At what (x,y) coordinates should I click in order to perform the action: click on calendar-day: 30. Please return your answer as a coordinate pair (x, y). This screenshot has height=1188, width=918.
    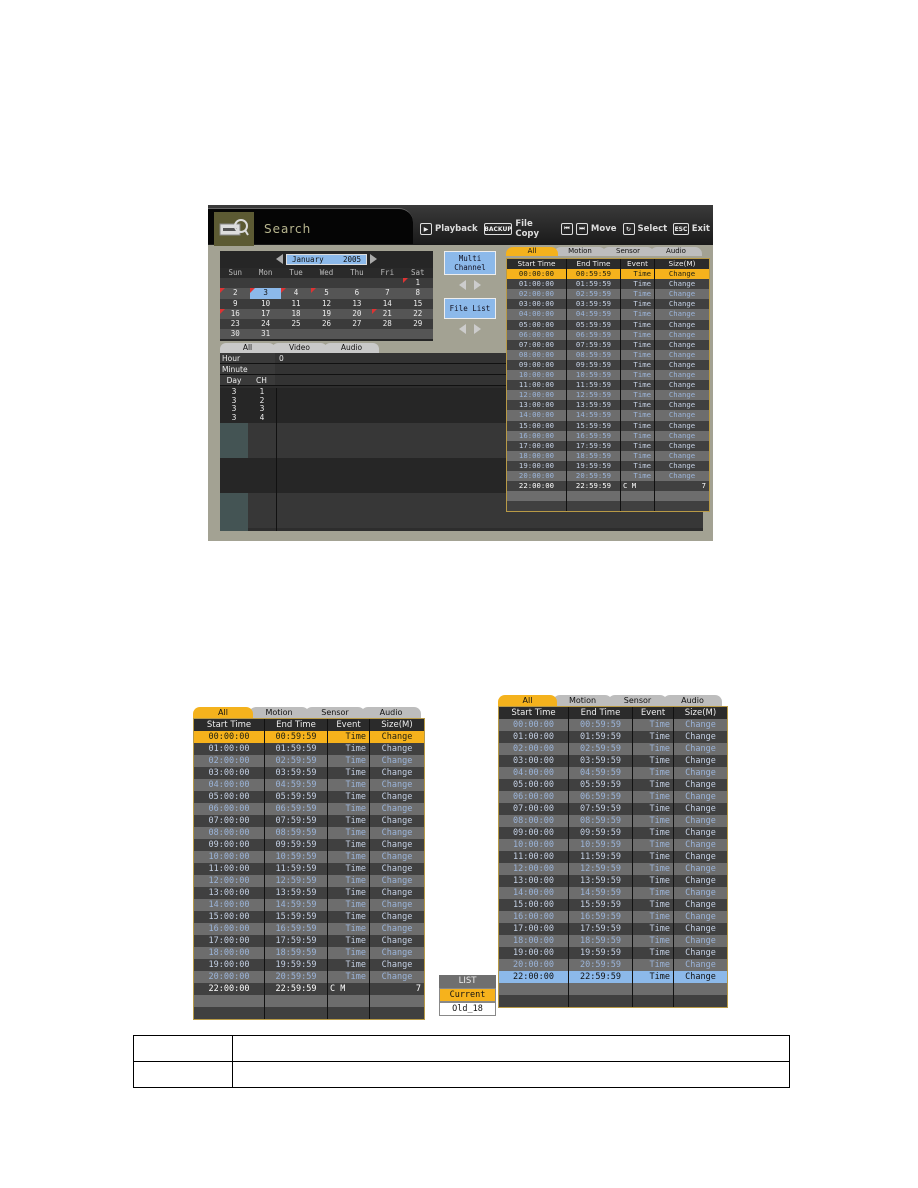
    Looking at the image, I should click on (235, 334).